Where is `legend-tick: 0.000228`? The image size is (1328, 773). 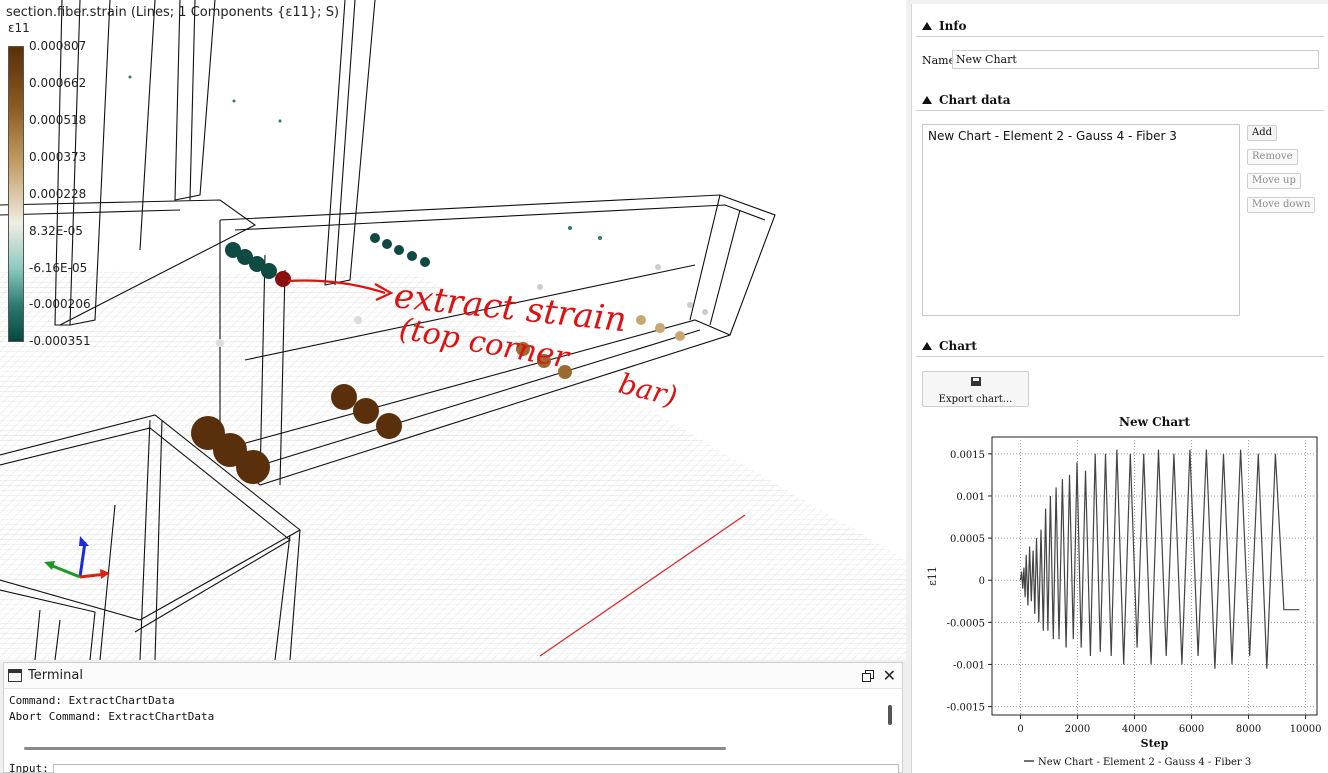
legend-tick: 0.000228 is located at coordinates (58, 194).